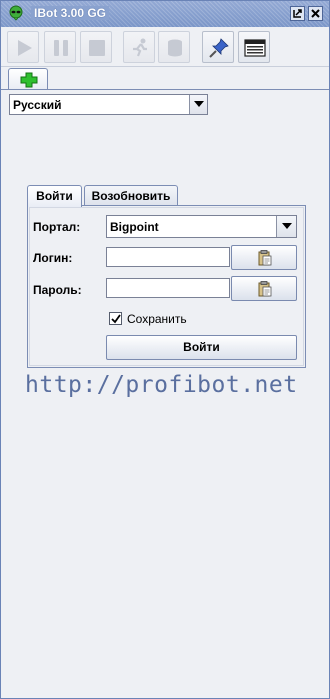 The image size is (330, 699). I want to click on remember-checkbox, so click(115, 318).